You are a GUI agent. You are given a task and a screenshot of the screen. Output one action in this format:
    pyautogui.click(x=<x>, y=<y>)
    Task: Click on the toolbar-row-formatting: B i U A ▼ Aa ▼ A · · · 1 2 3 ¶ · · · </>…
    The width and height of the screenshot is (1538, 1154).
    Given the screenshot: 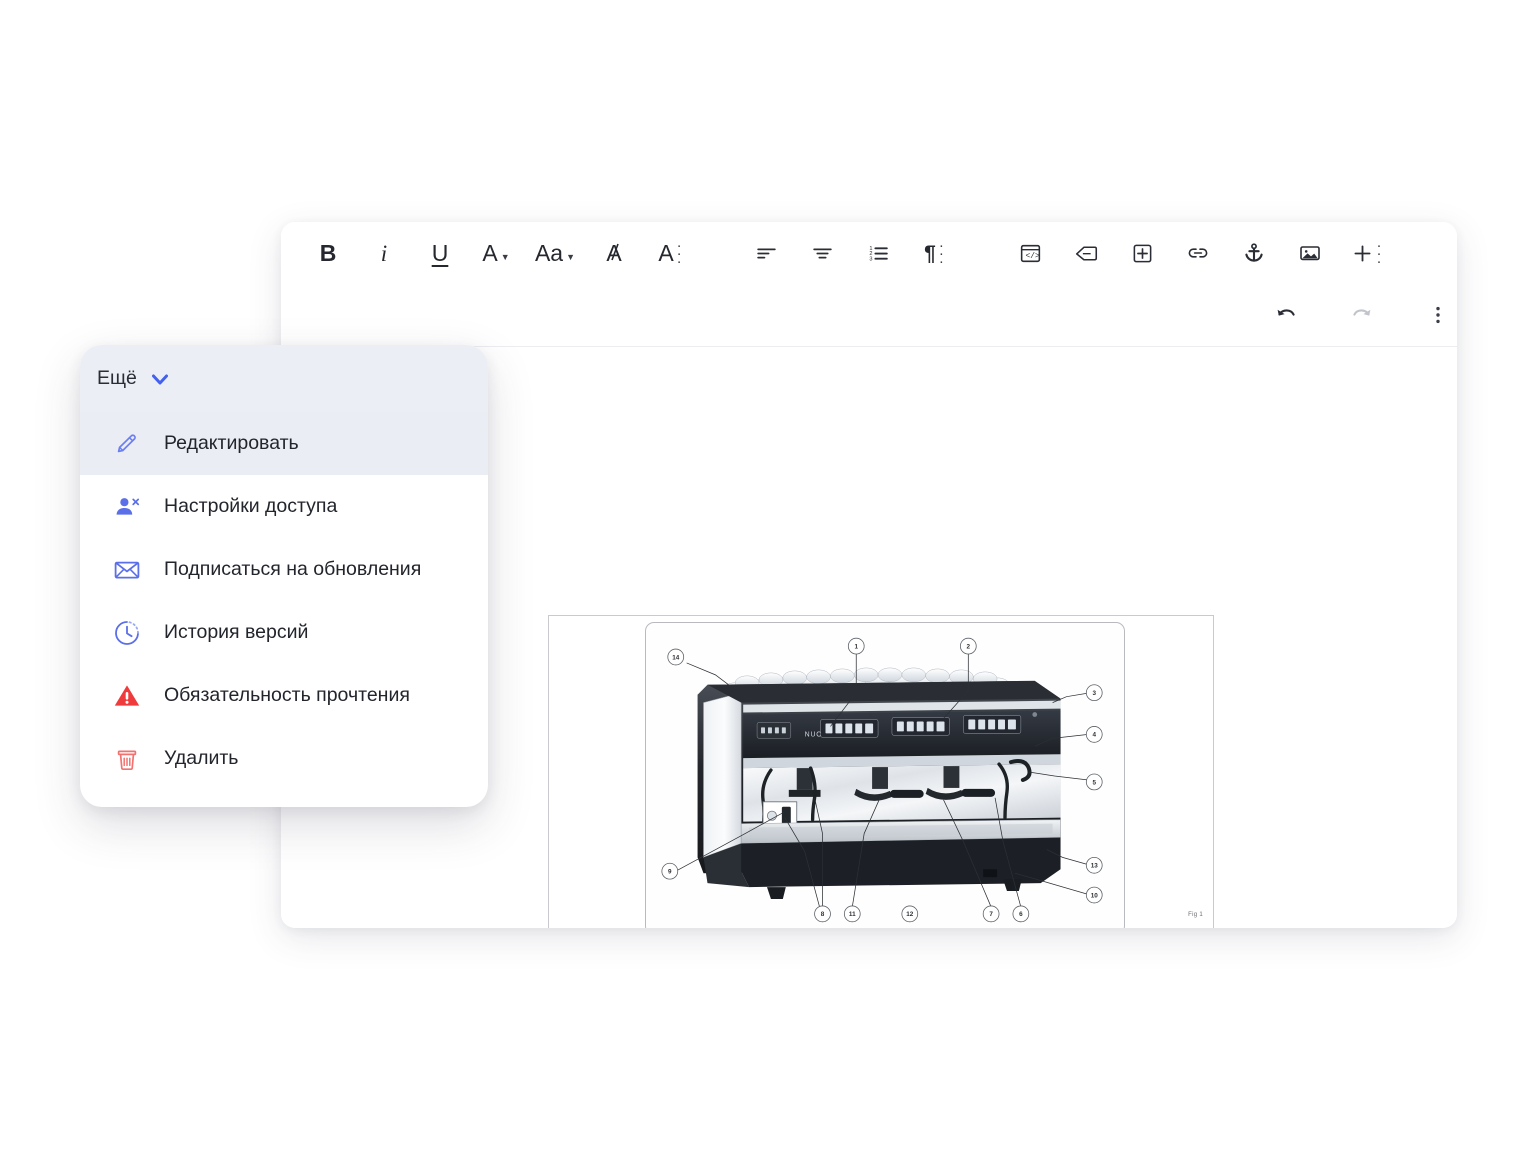 What is the action you would take?
    pyautogui.click(x=869, y=253)
    